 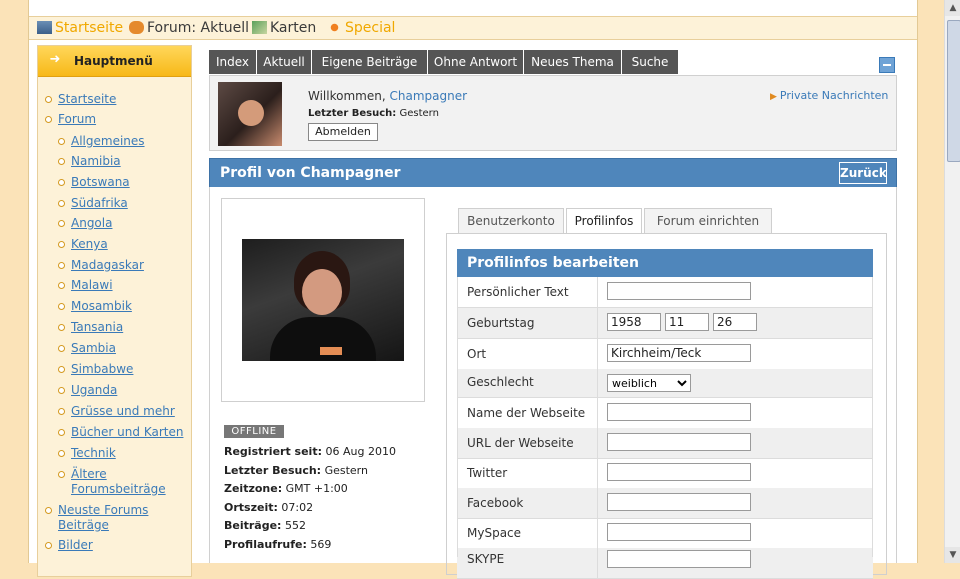 What do you see at coordinates (679, 412) in the screenshot?
I see `website-name-input` at bounding box center [679, 412].